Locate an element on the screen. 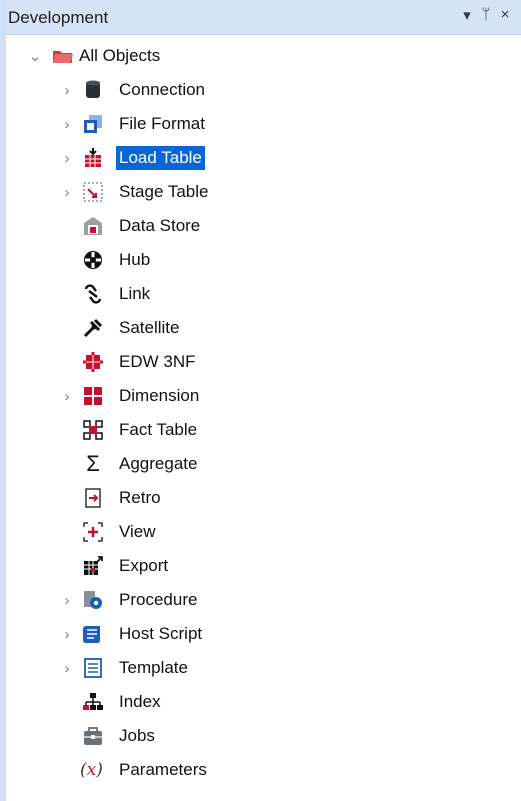 This screenshot has height=801, width=521. tree-item-data-store: Data Store is located at coordinates (263, 226).